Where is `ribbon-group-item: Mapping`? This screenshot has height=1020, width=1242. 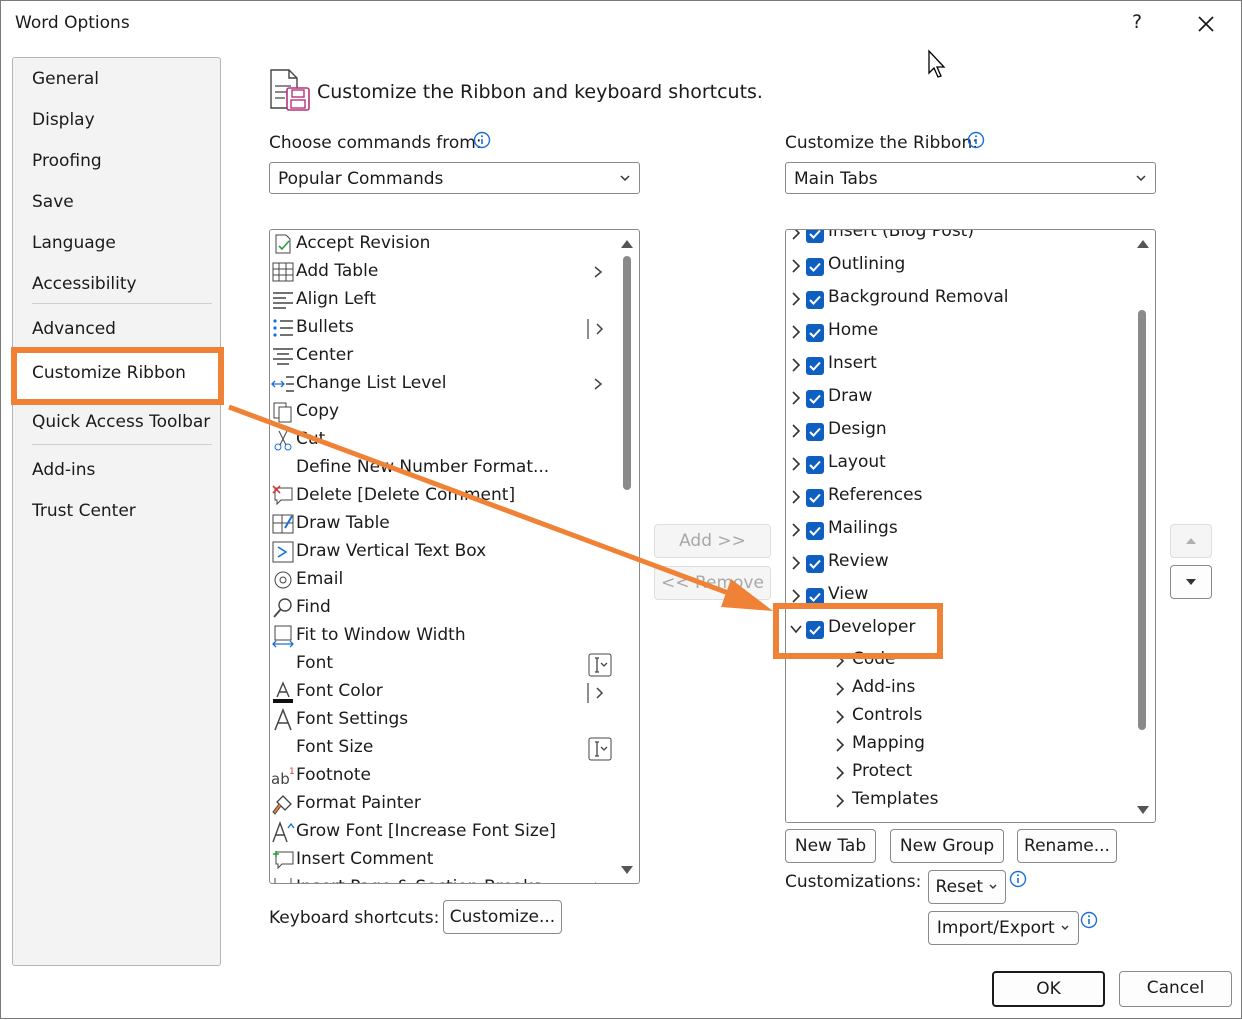 ribbon-group-item: Mapping is located at coordinates (956, 745).